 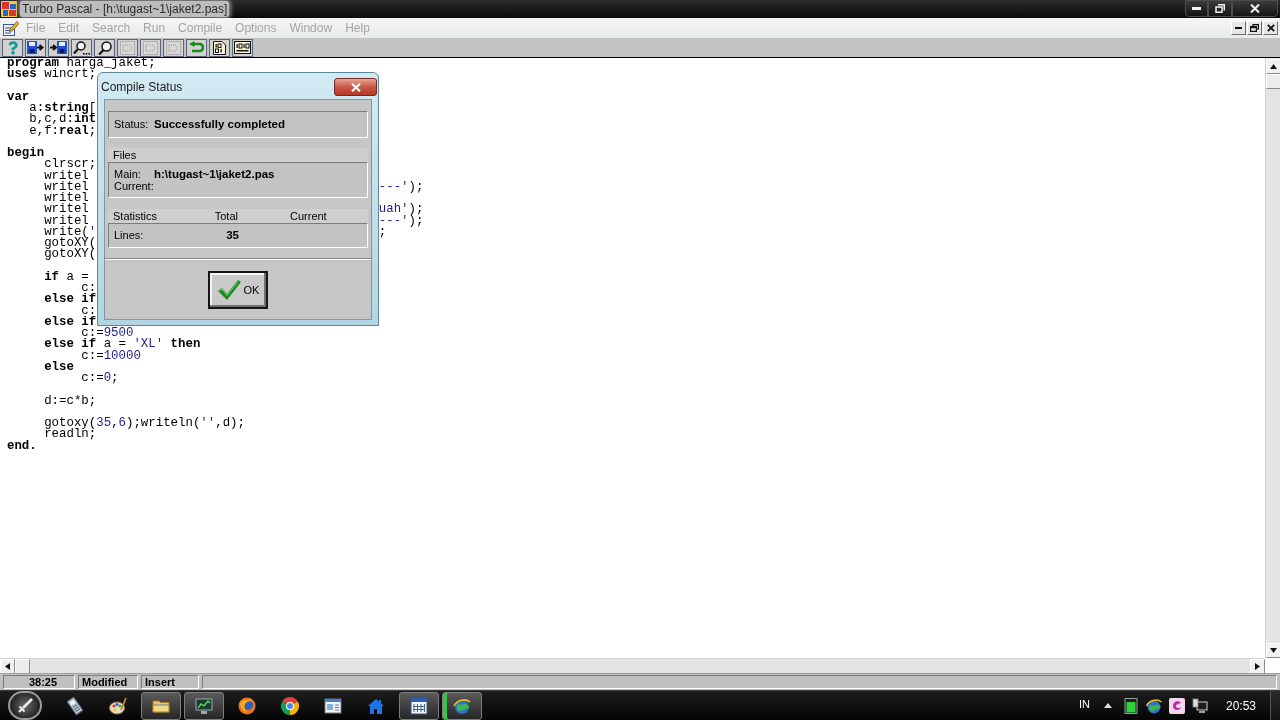 I want to click on house-icon, so click(x=376, y=705).